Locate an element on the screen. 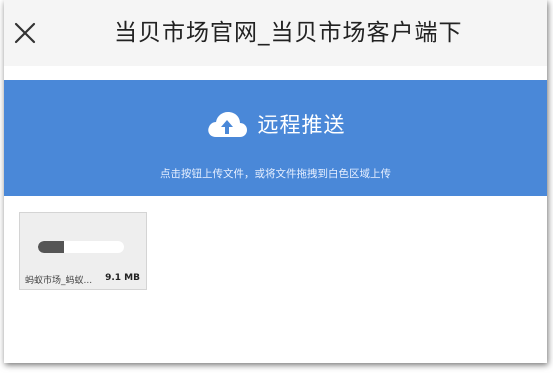 The width and height of the screenshot is (553, 373). banner-heading: 远程推送 is located at coordinates (275, 124).